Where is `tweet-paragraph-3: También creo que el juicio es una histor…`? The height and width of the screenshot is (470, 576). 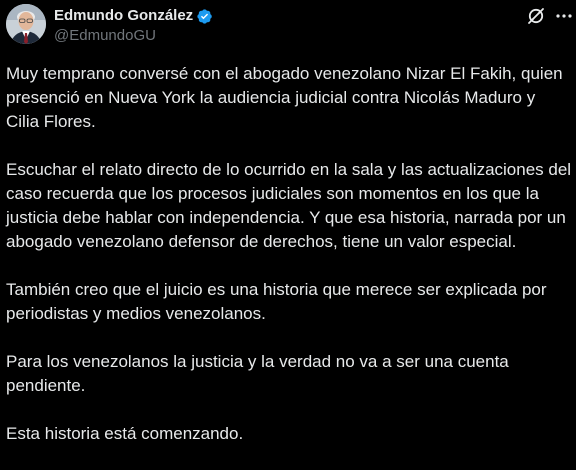
tweet-paragraph-3: También creo que el juicio es una histor… is located at coordinates (276, 301).